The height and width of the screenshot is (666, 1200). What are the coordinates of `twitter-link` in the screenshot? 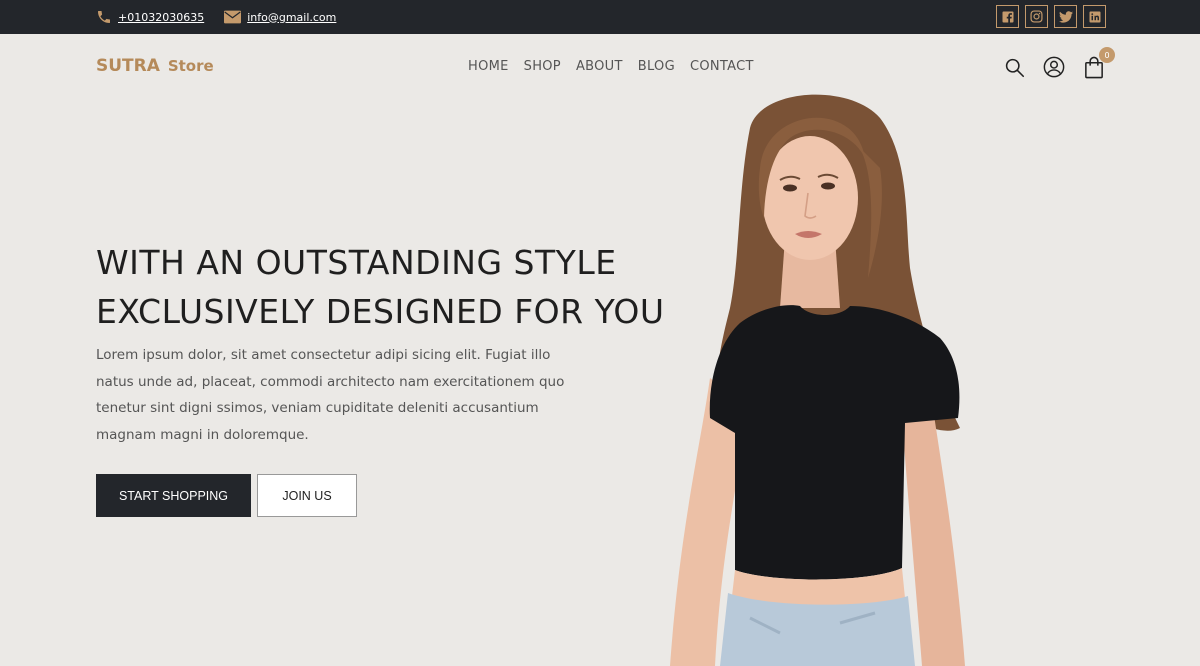 It's located at (1065, 16).